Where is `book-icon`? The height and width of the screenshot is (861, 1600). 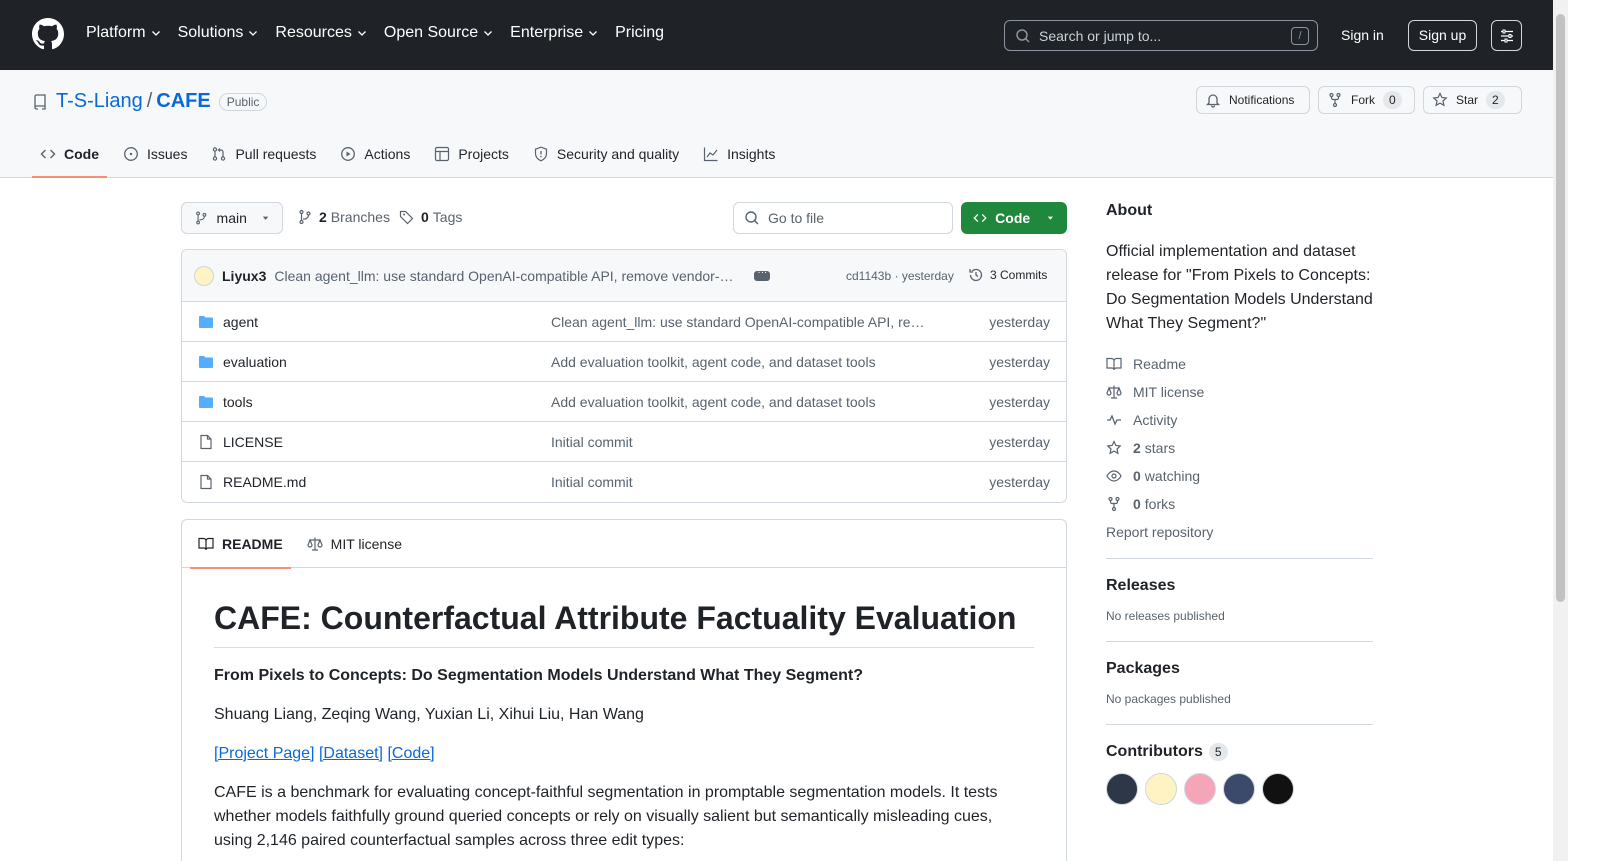 book-icon is located at coordinates (1114, 364).